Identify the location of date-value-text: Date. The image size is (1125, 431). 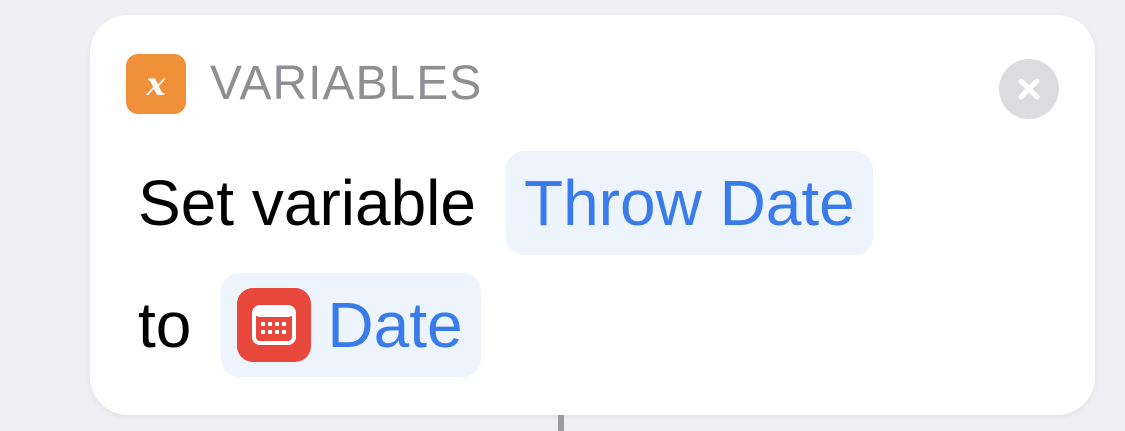
(395, 325).